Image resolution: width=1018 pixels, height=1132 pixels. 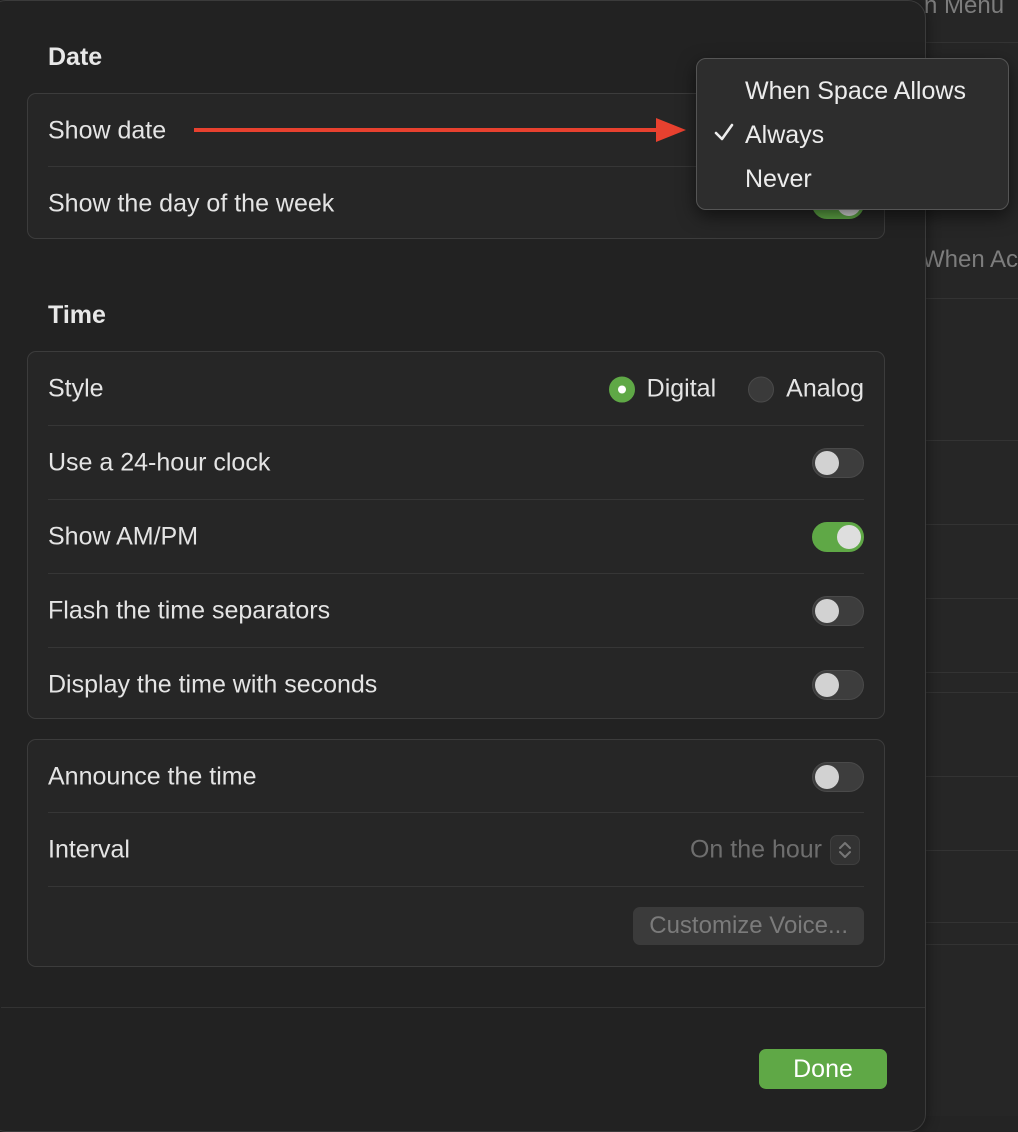 What do you see at coordinates (456, 886) in the screenshot?
I see `row-divider` at bounding box center [456, 886].